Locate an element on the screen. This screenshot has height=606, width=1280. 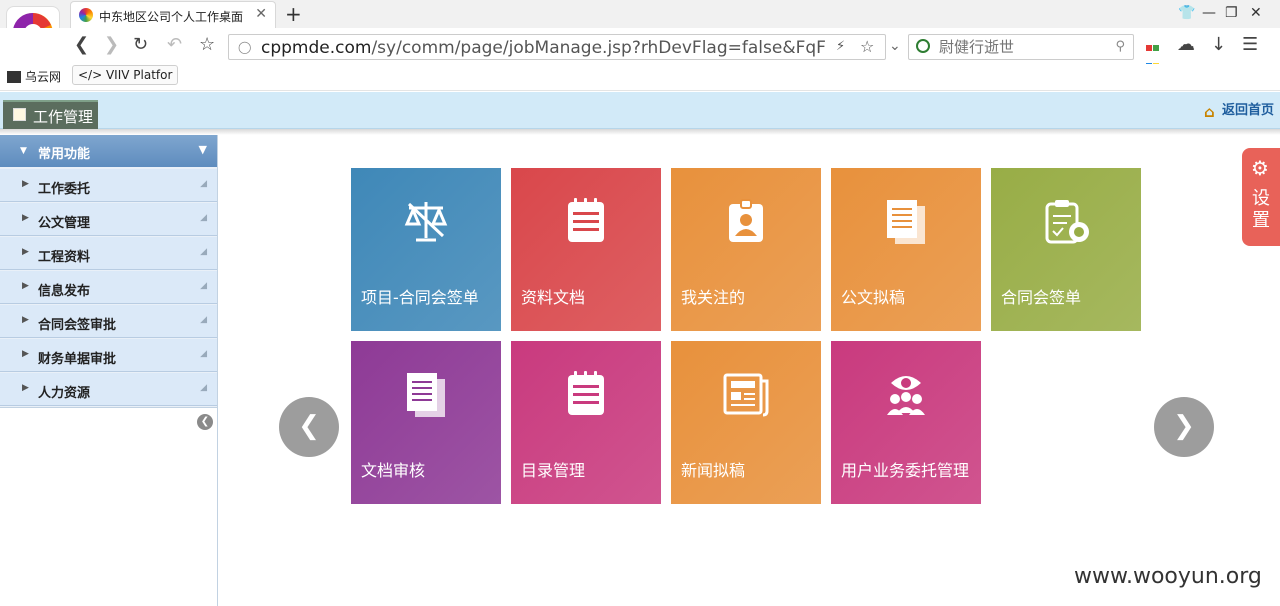
tile-label: 公文拟稿 is located at coordinates (873, 297).